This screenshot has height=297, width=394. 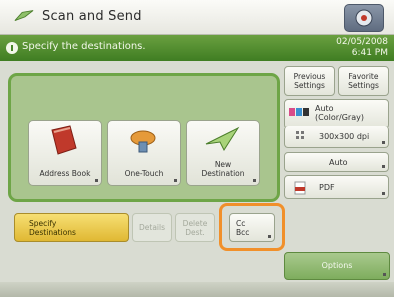 I want to click on new-destination-button: New Destination, so click(x=223, y=153).